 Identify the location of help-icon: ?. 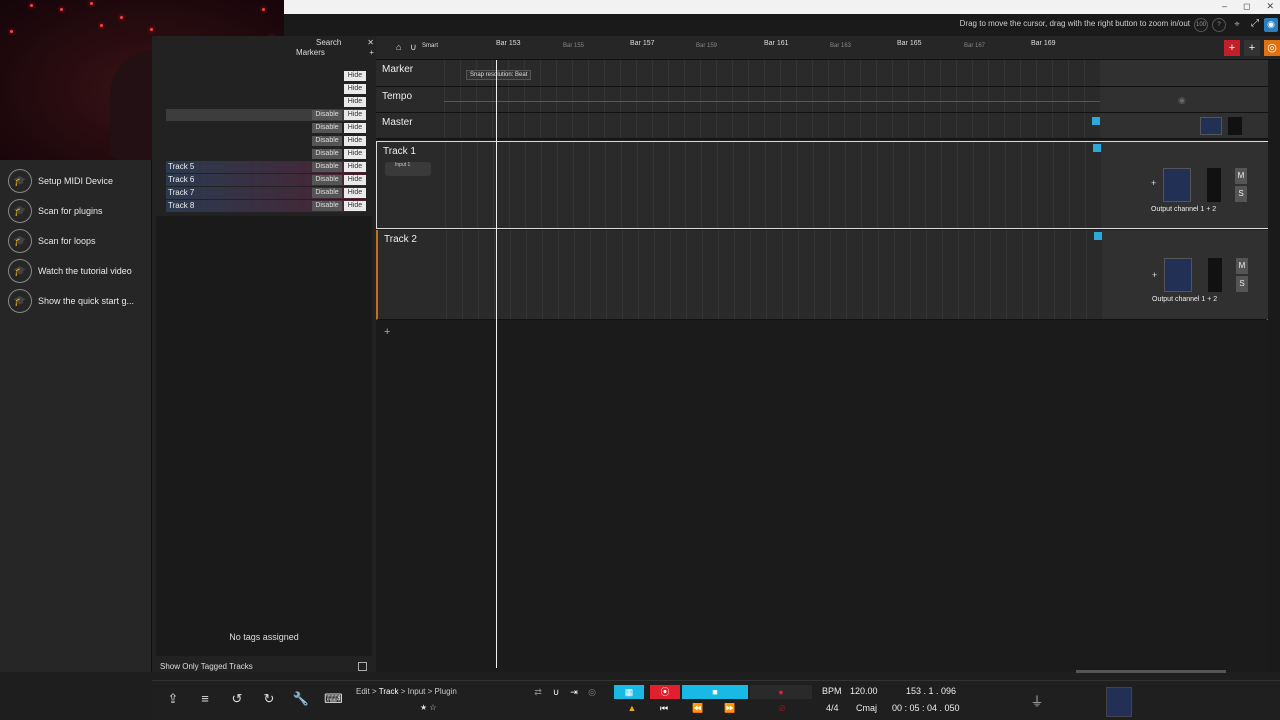
(1219, 25).